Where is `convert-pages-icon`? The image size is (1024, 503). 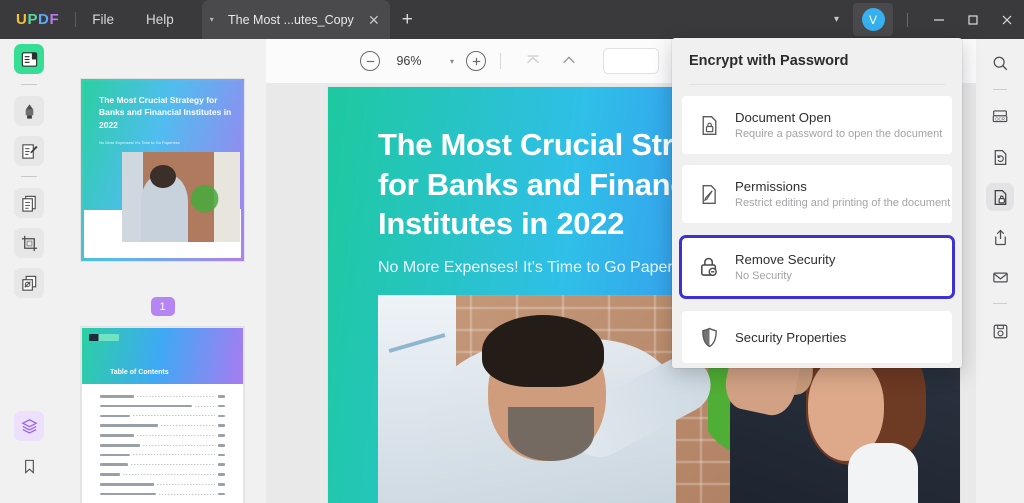 convert-pages-icon is located at coordinates (28, 283).